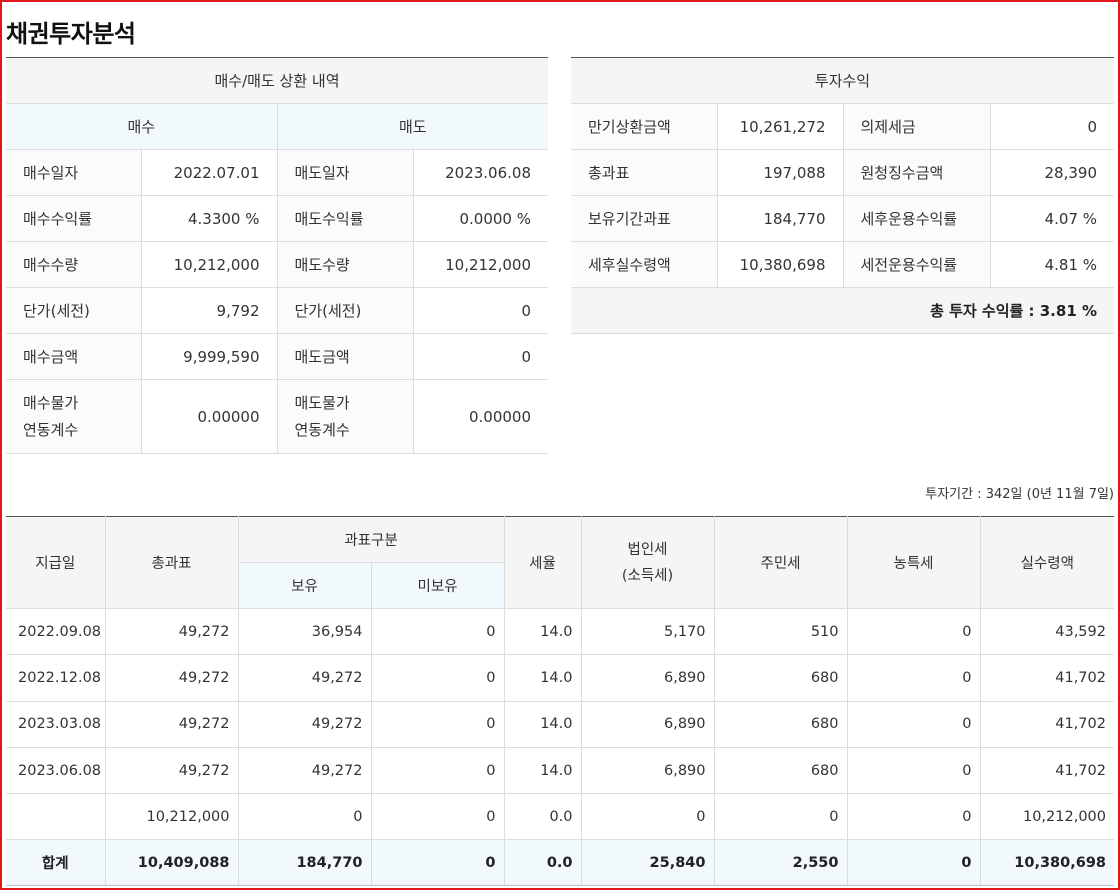  What do you see at coordinates (542, 817) in the screenshot?
I see `cell-rate: 0.0` at bounding box center [542, 817].